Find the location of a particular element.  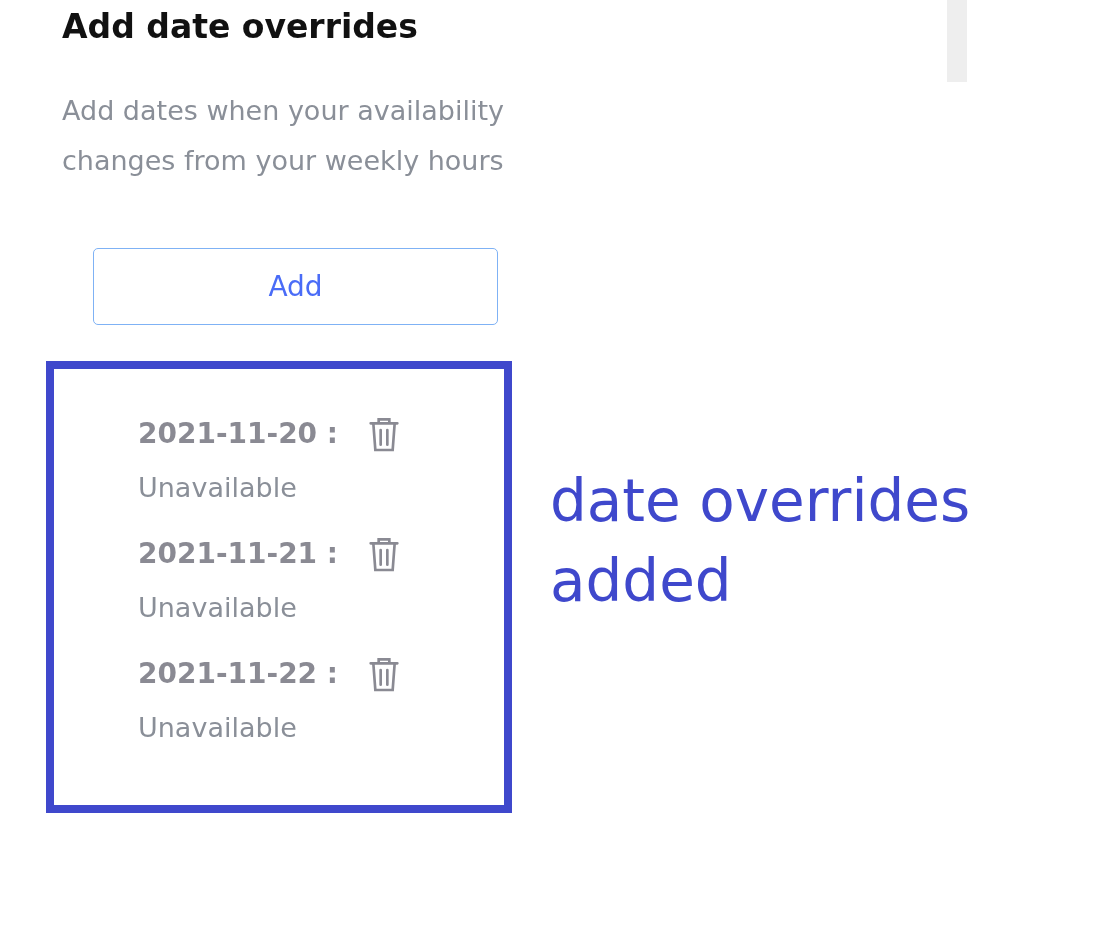

override-date: 2021-11-20 : is located at coordinates (238, 434).